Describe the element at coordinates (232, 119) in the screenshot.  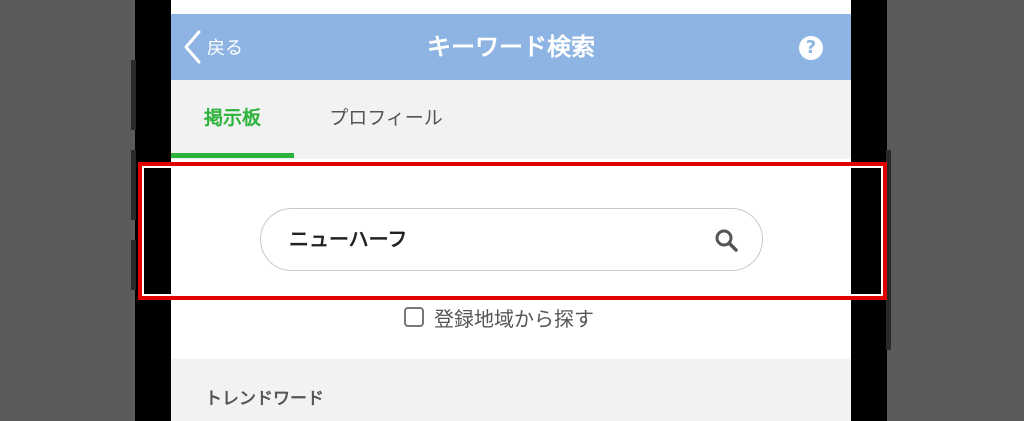
I see `tab-bulletin-board: 掲示板` at that location.